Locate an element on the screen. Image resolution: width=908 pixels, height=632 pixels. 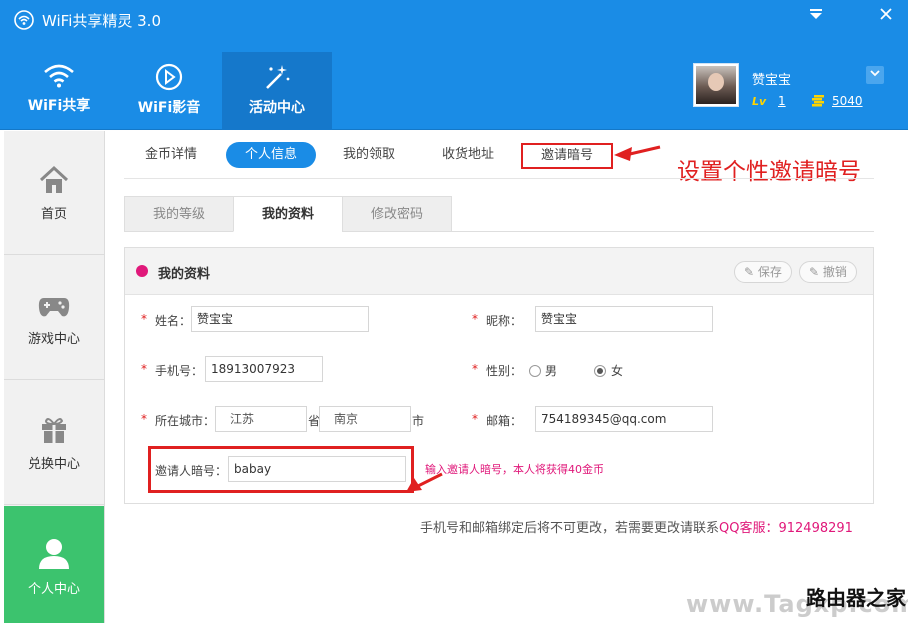
tab-my-profile: 我的资料 is located at coordinates (288, 214).